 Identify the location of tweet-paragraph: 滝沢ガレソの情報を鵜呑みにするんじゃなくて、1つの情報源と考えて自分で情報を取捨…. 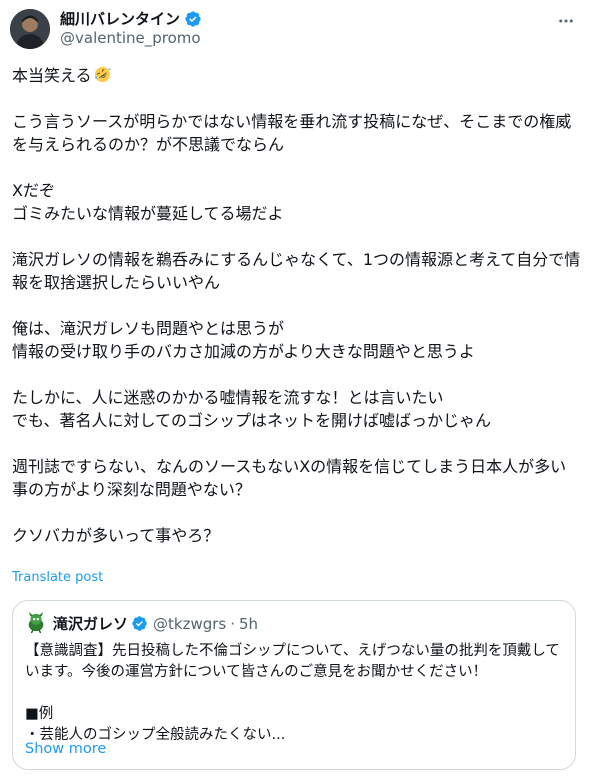
(296, 271).